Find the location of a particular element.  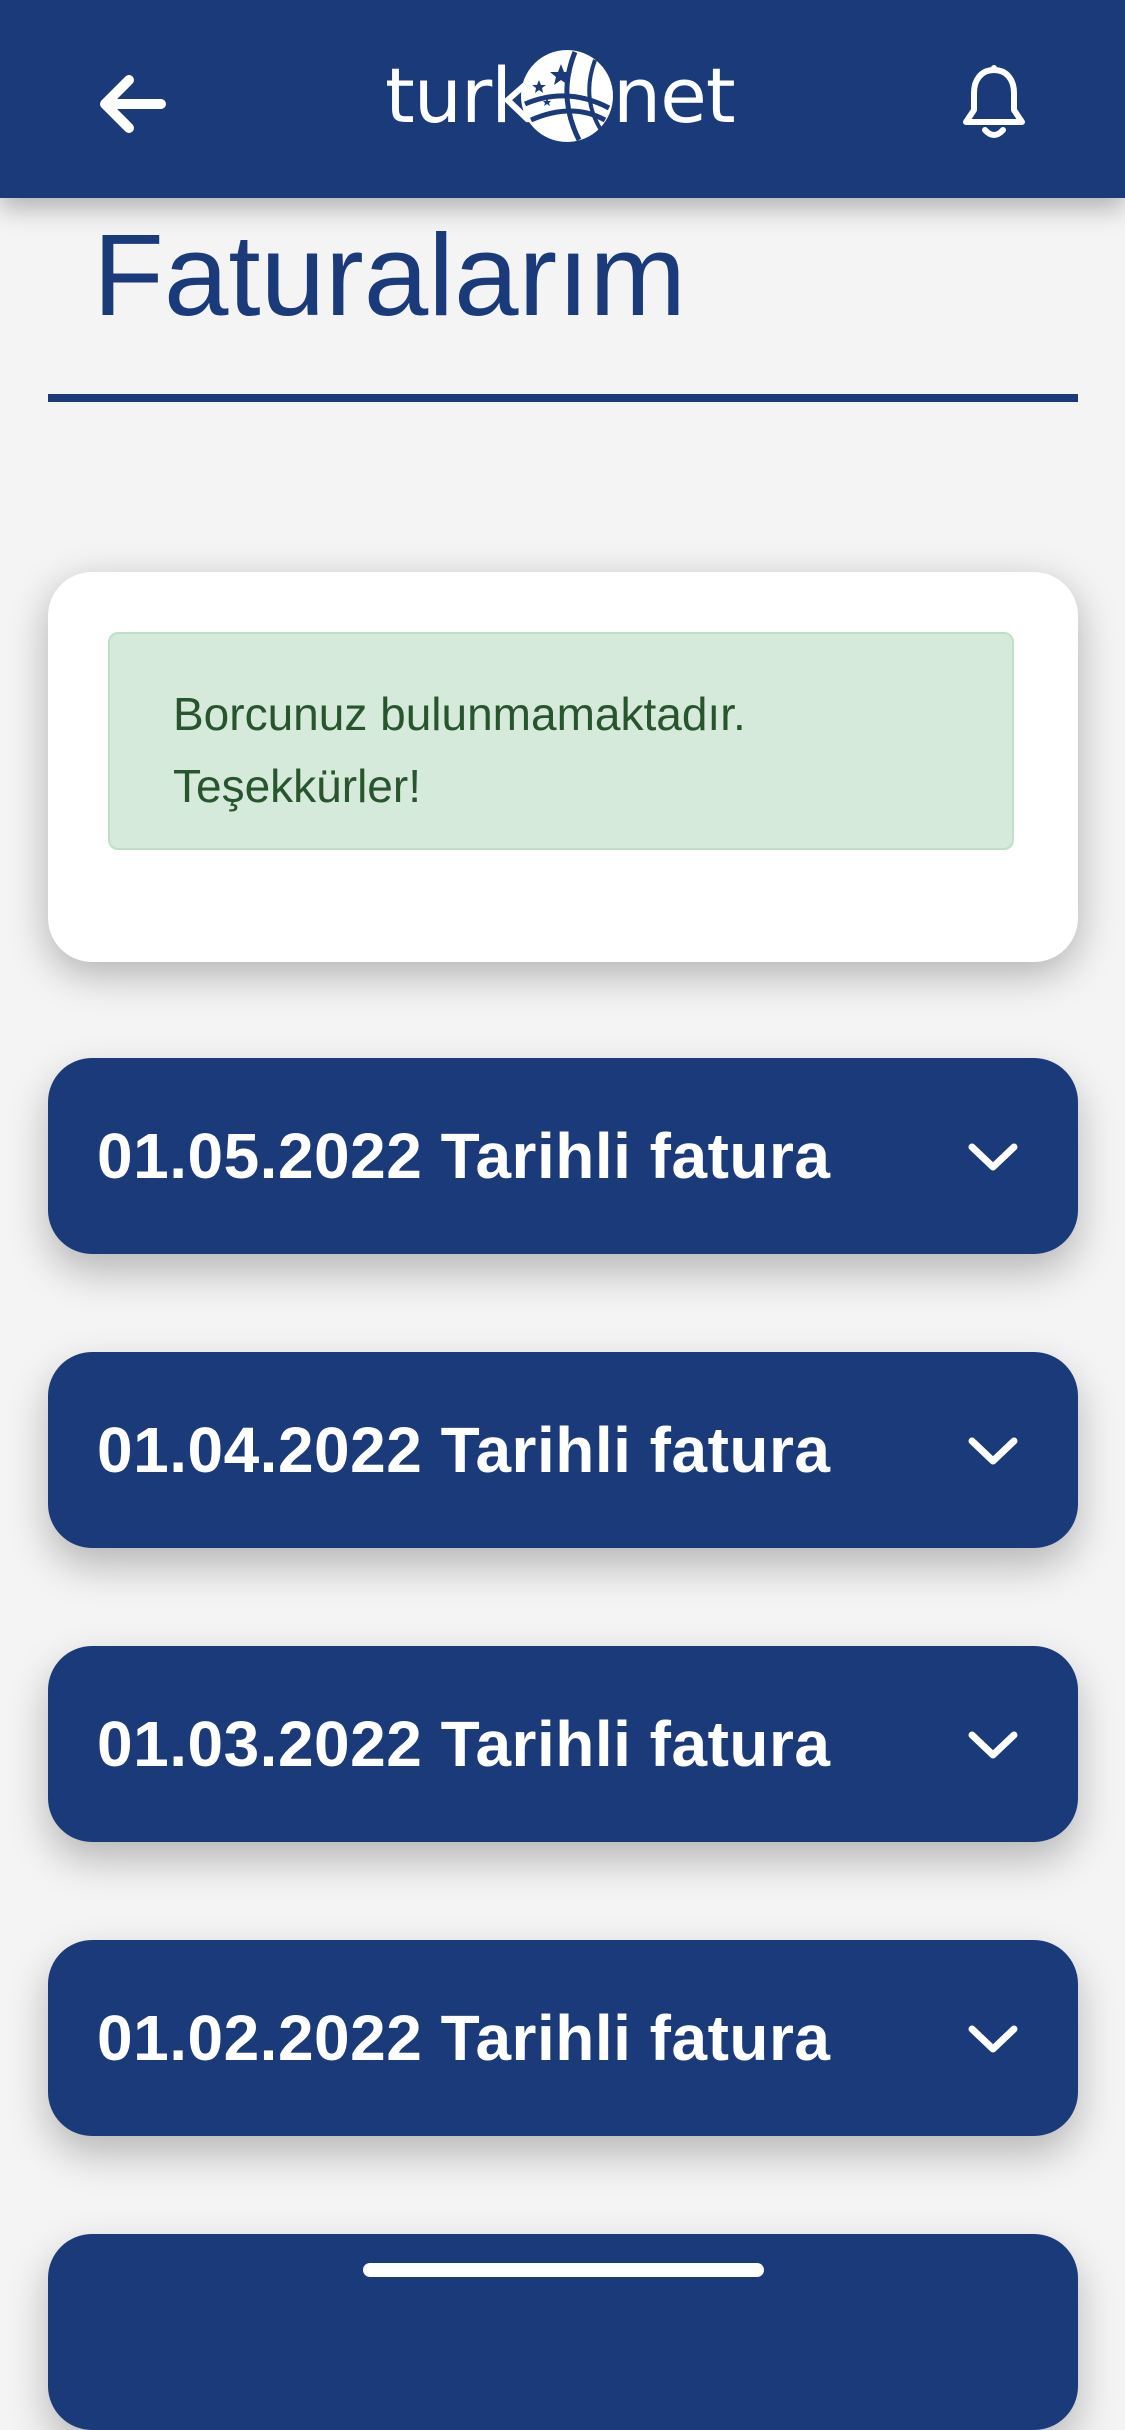

alert-thanks: Teşekkürler! is located at coordinates (297, 786).